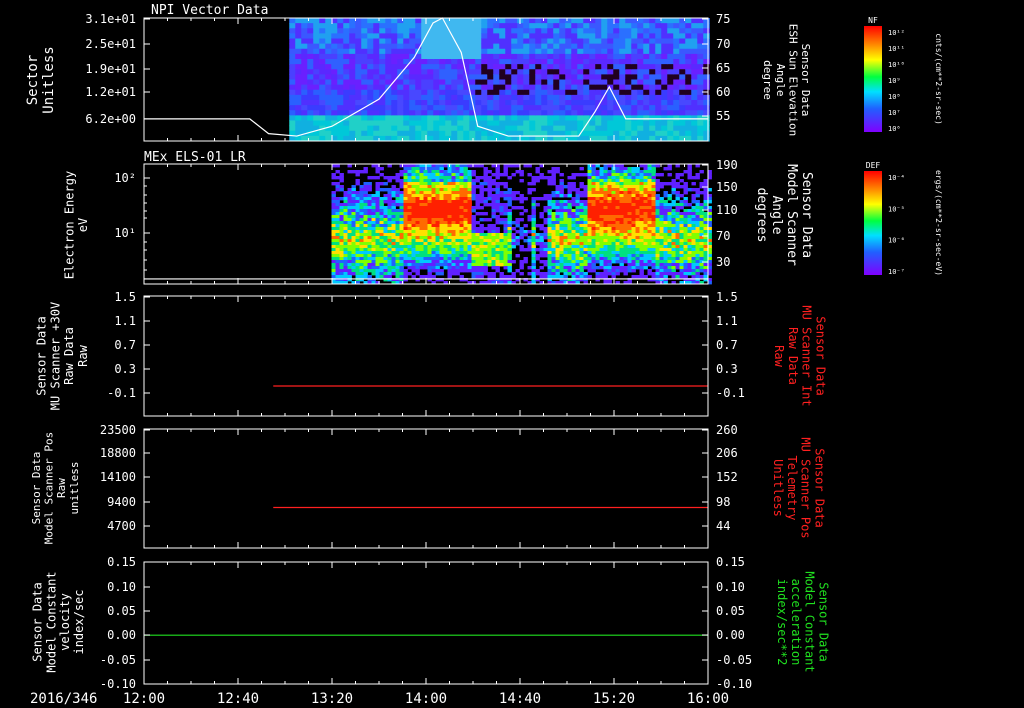 Image resolution: width=1024 pixels, height=708 pixels. What do you see at coordinates (734, 684) in the screenshot?
I see `panel-5-y2tick: -0.10` at bounding box center [734, 684].